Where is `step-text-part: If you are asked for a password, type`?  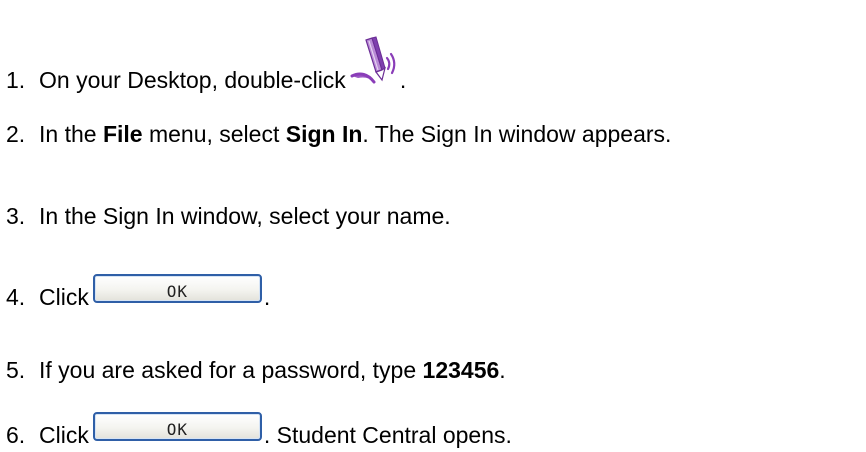 step-text-part: If you are asked for a password, type is located at coordinates (231, 370).